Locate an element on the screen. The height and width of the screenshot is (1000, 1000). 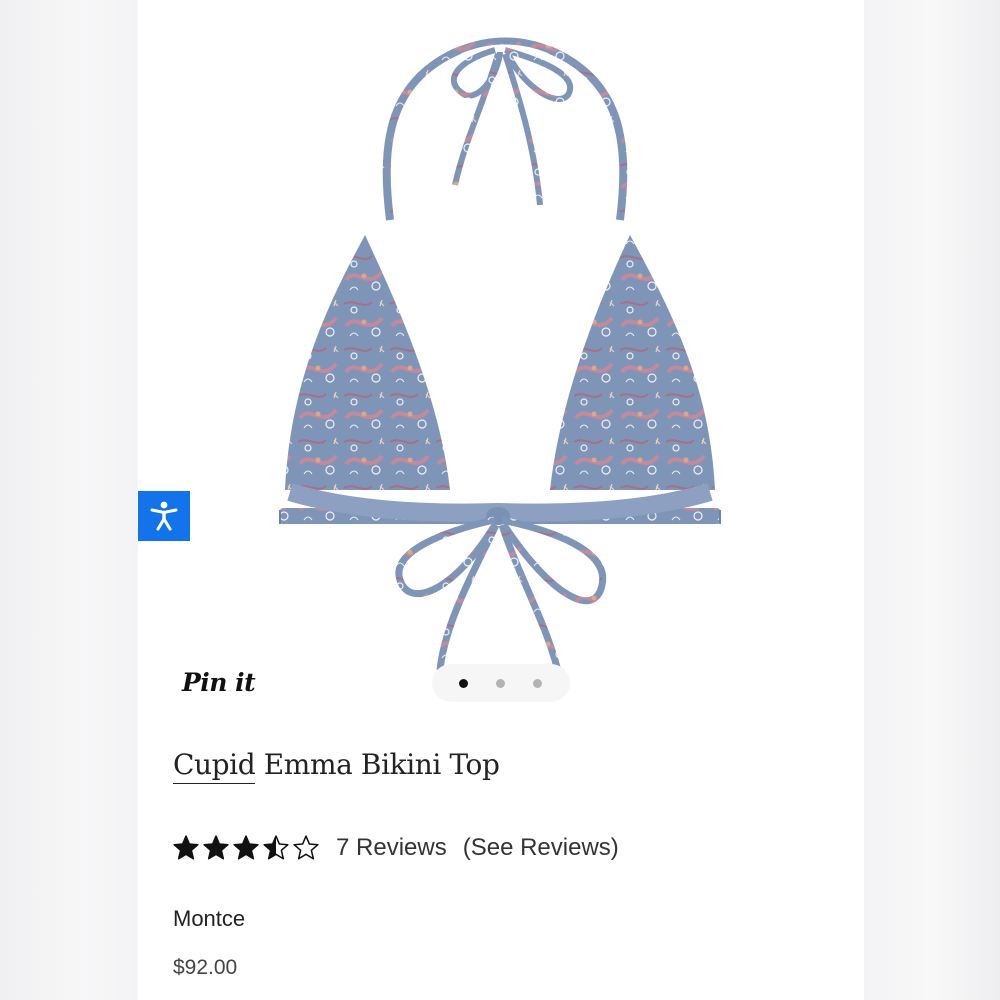
store-name: Montce is located at coordinates (209, 918).